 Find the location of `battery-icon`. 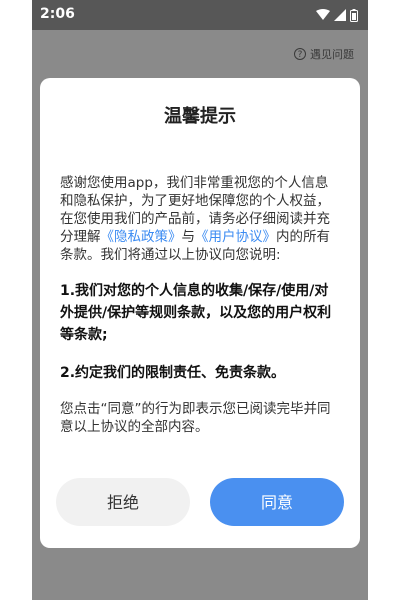

battery-icon is located at coordinates (354, 15).